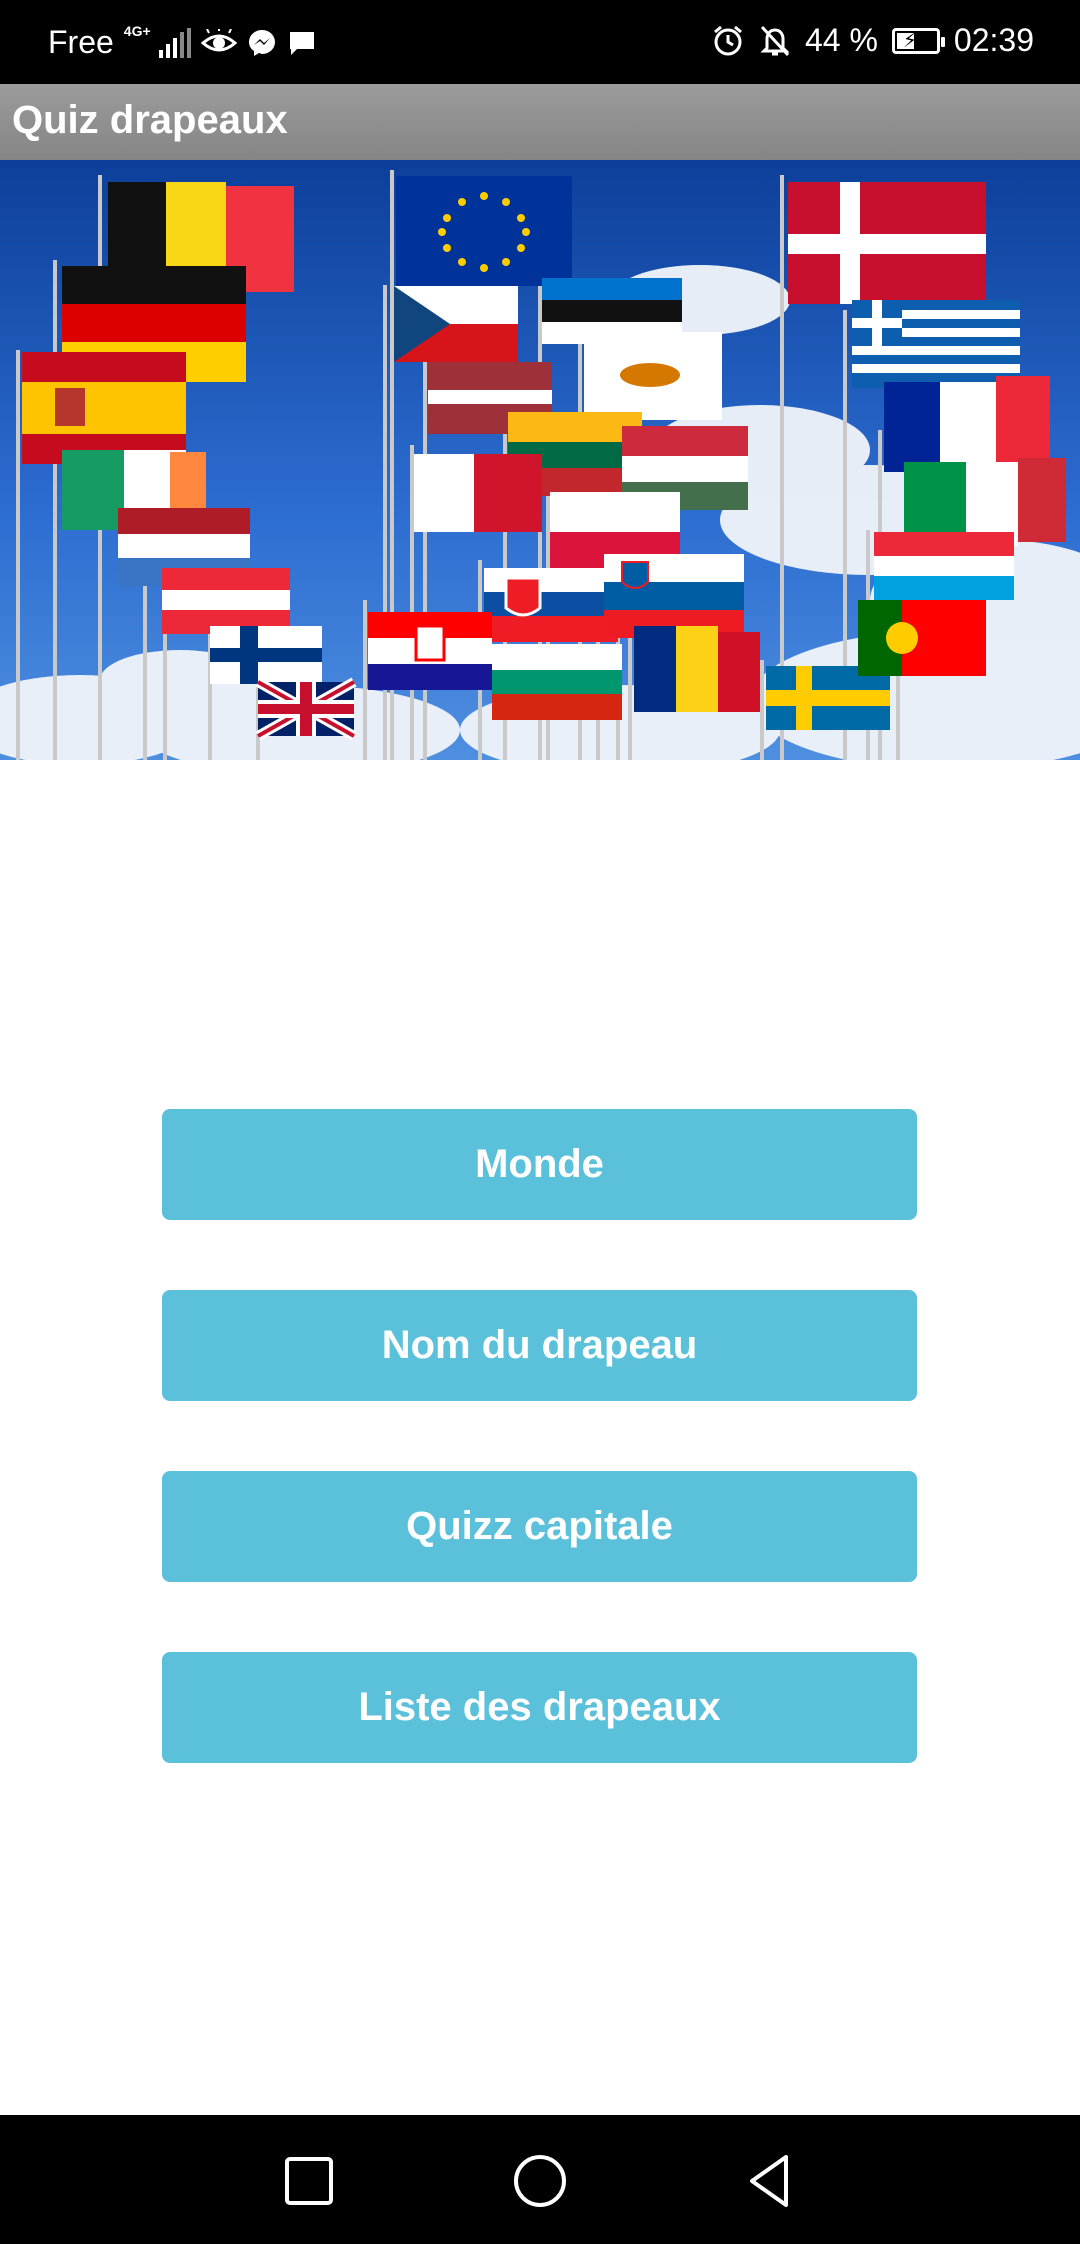 Image resolution: width=1080 pixels, height=2244 pixels. Describe the element at coordinates (540, 42) in the screenshot. I see `status-bar: Free 4G+ 44 % ⚡ 02:39` at that location.